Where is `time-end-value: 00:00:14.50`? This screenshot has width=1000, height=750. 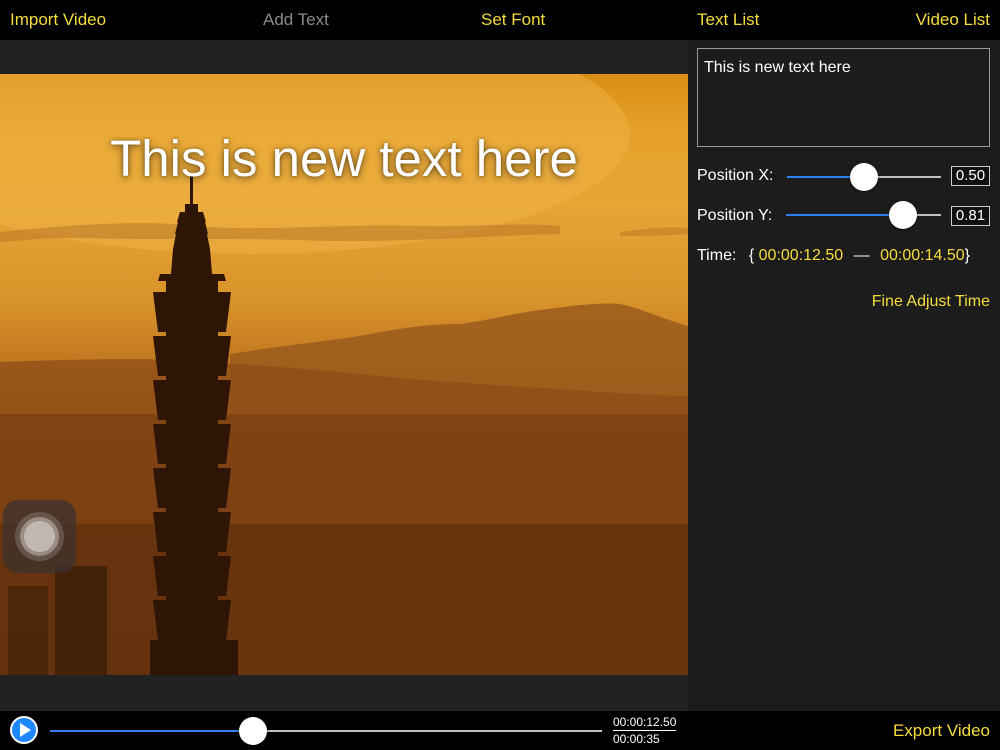 time-end-value: 00:00:14.50 is located at coordinates (922, 255).